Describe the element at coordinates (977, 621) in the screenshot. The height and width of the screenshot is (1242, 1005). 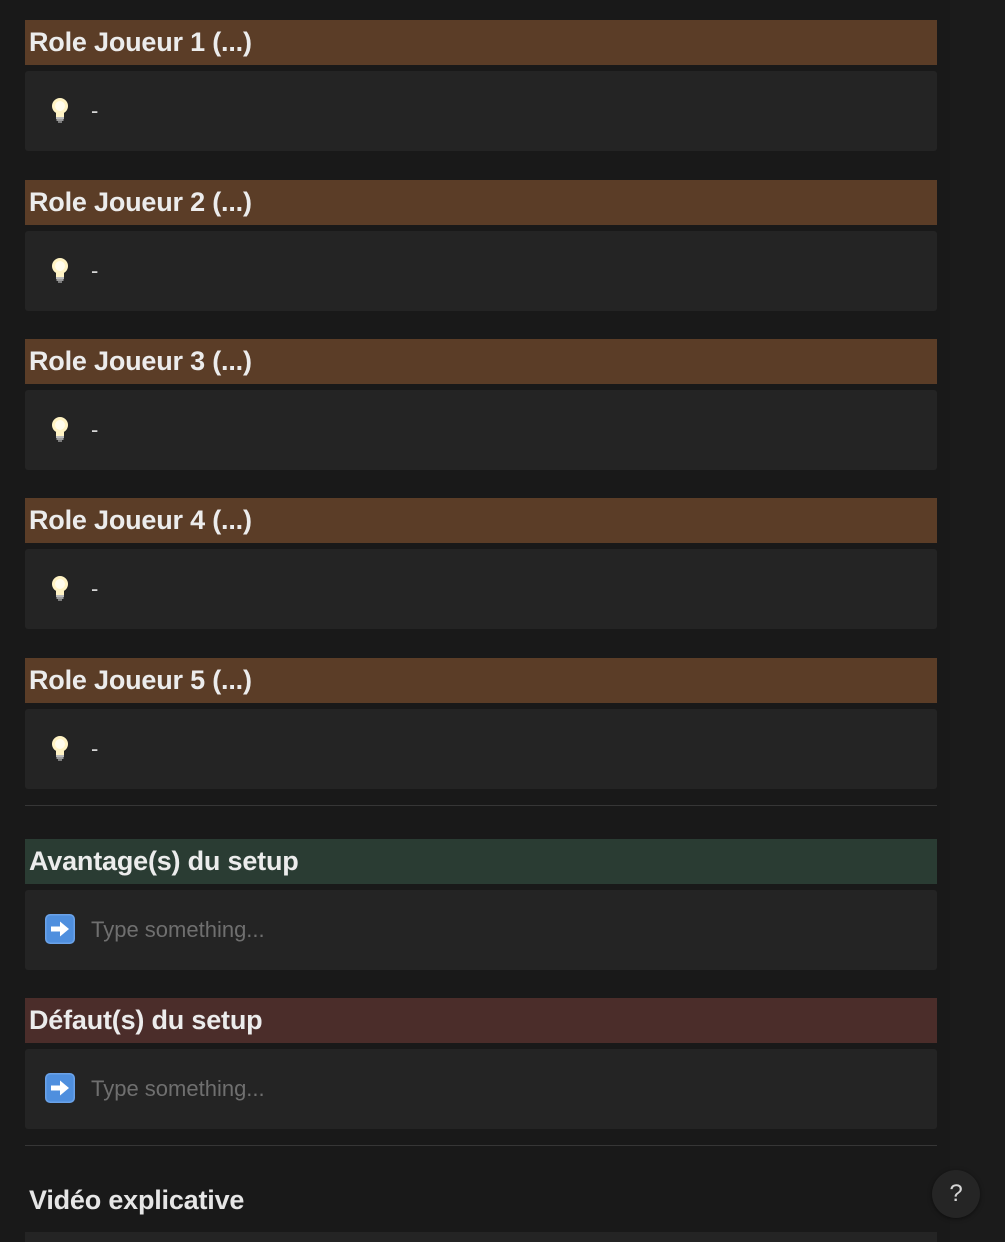
I see `right-gutter` at that location.